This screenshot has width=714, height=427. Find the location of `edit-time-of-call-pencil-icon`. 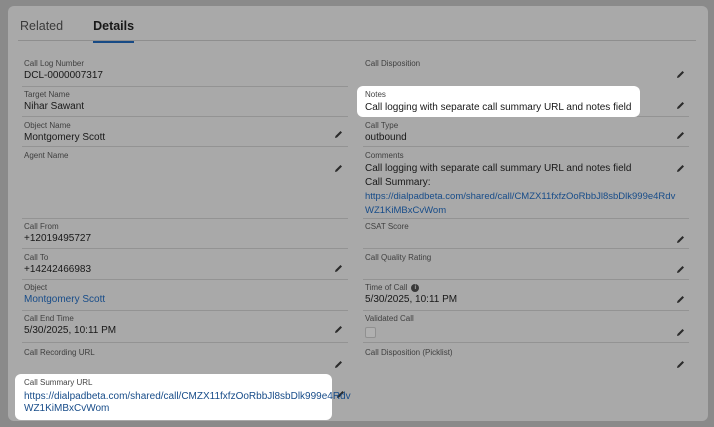

edit-time-of-call-pencil-icon is located at coordinates (680, 299).